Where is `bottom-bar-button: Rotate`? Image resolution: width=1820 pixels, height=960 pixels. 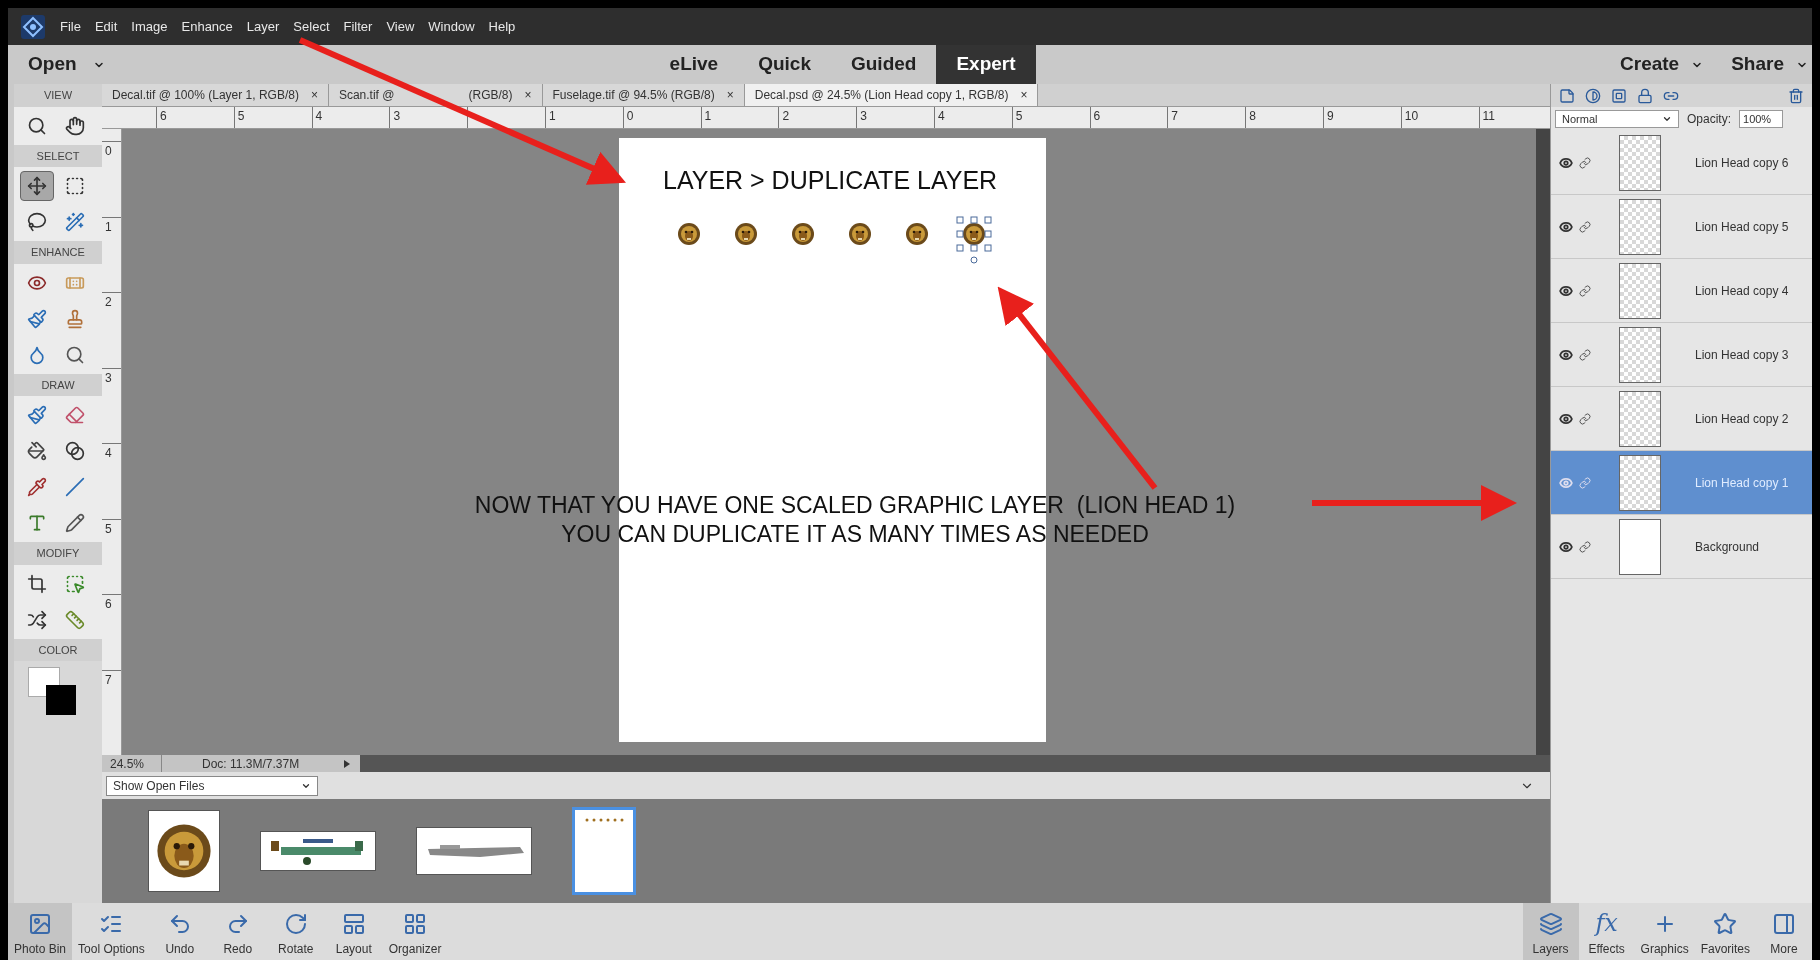
bottom-bar-button: Rotate is located at coordinates (295, 931).